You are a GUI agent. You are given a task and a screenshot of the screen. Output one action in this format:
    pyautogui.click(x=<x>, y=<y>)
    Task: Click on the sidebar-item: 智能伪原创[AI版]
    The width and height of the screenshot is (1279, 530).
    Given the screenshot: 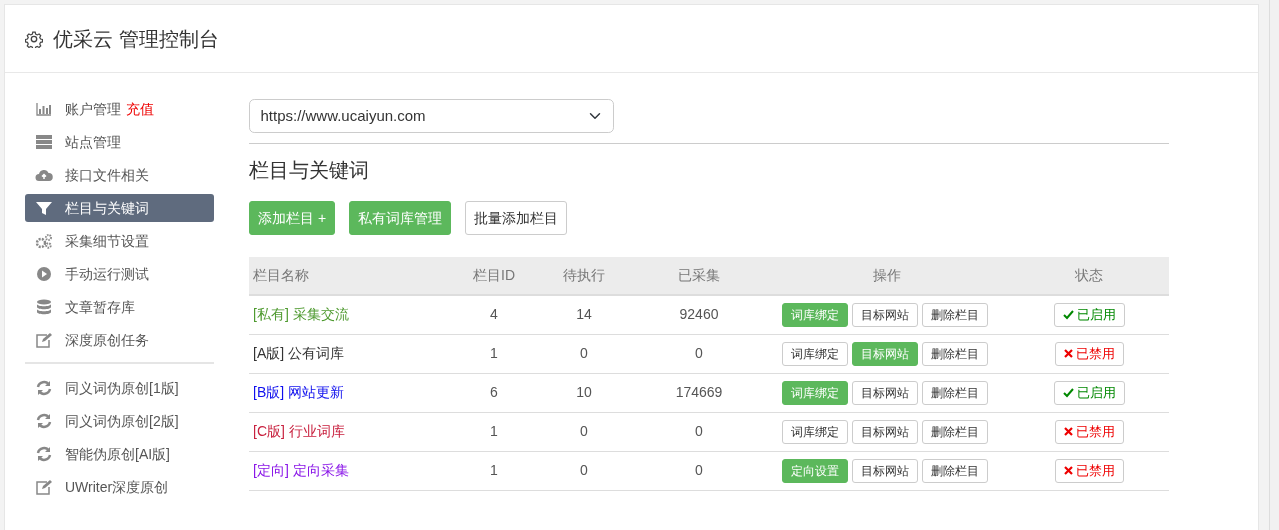 What is the action you would take?
    pyautogui.click(x=119, y=454)
    